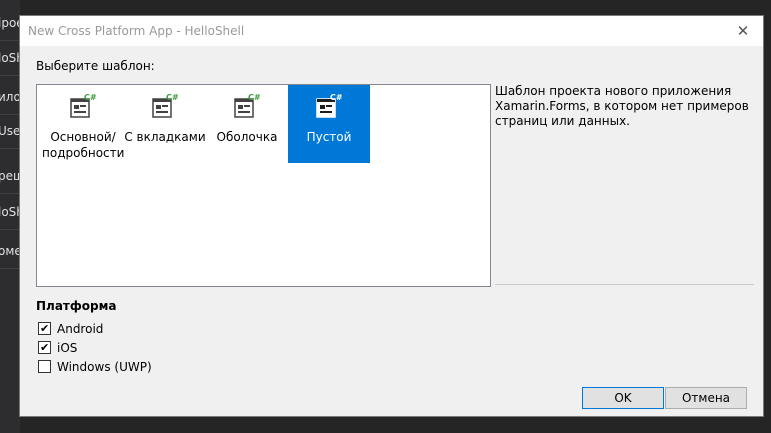 The height and width of the screenshot is (433, 771). What do you see at coordinates (247, 137) in the screenshot?
I see `template-label: Оболочка` at bounding box center [247, 137].